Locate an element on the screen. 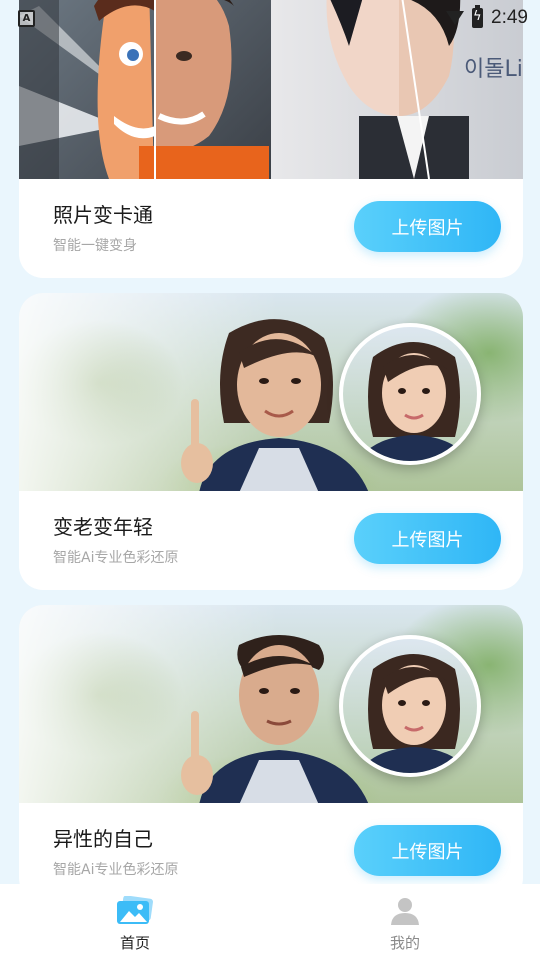  battery-charging-icon is located at coordinates (478, 16).